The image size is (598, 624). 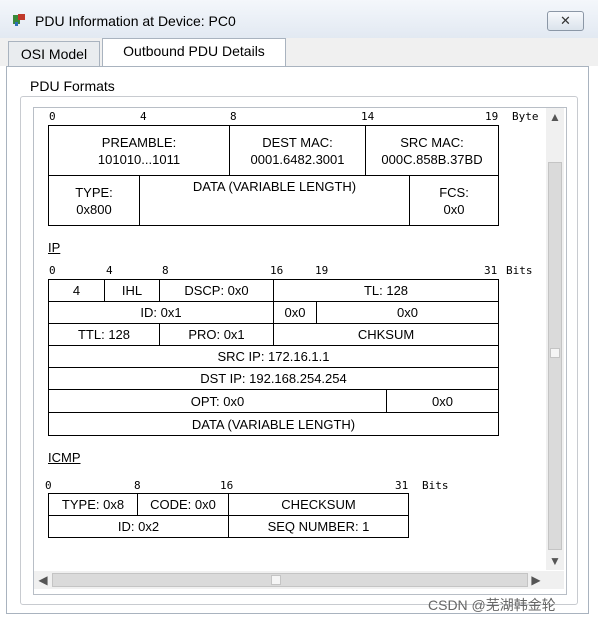 What do you see at coordinates (273, 424) in the screenshot?
I see `ip-data-field: DATA (VARIABLE LENGTH)` at bounding box center [273, 424].